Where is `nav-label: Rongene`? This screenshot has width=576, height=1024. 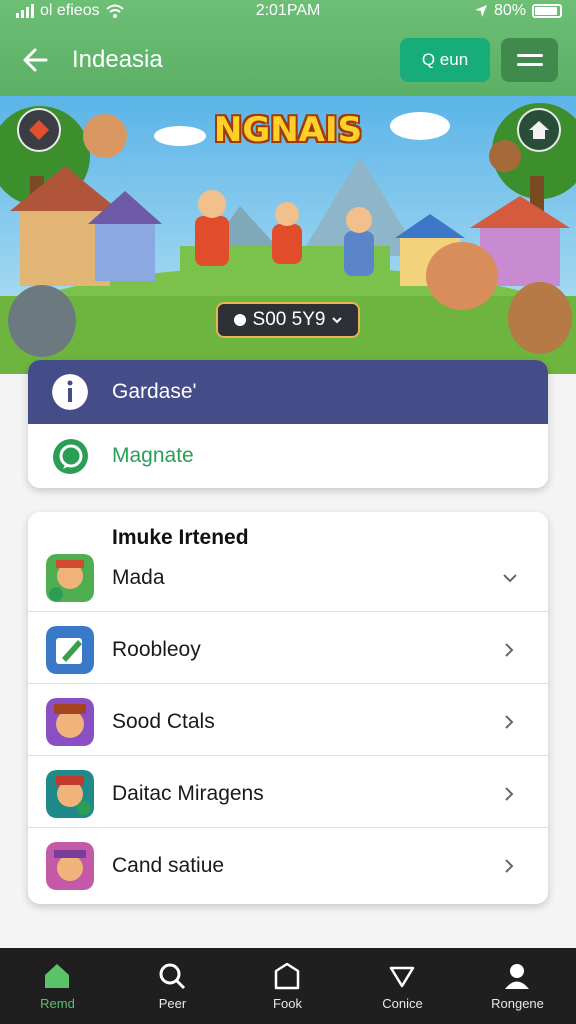
nav-label: Rongene is located at coordinates (517, 1003).